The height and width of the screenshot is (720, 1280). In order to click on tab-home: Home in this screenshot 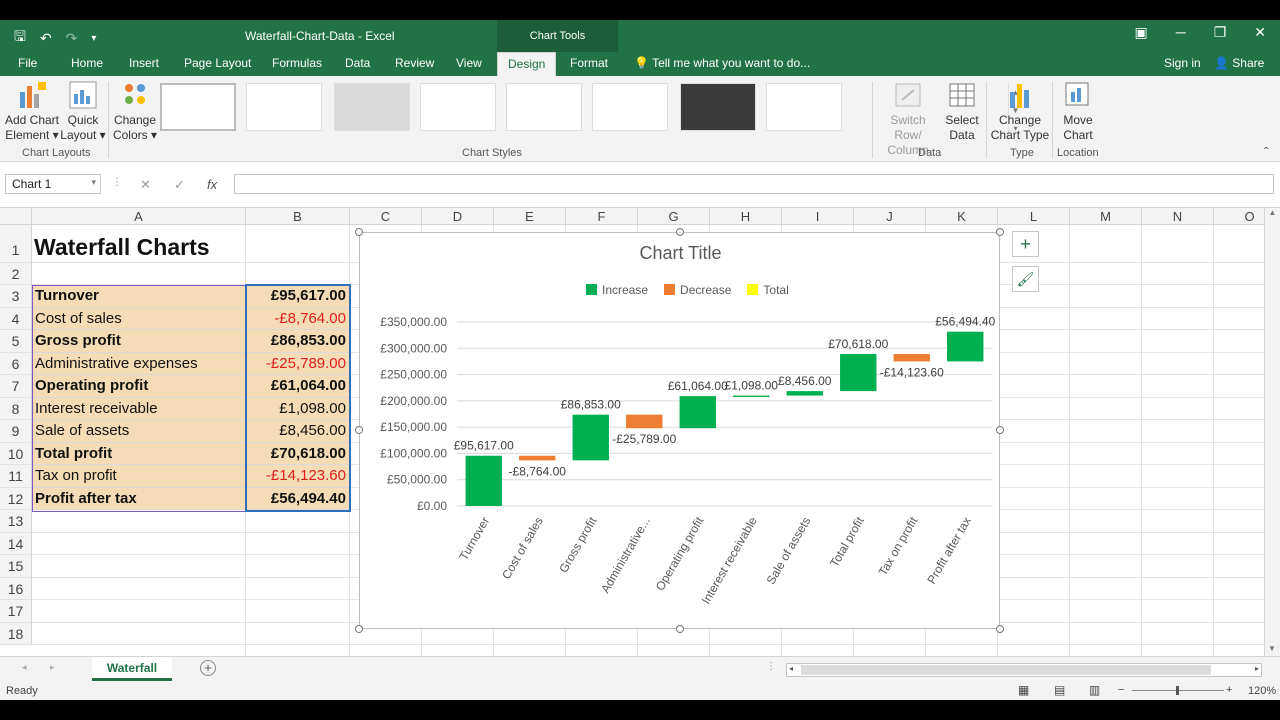, I will do `click(87, 63)`.